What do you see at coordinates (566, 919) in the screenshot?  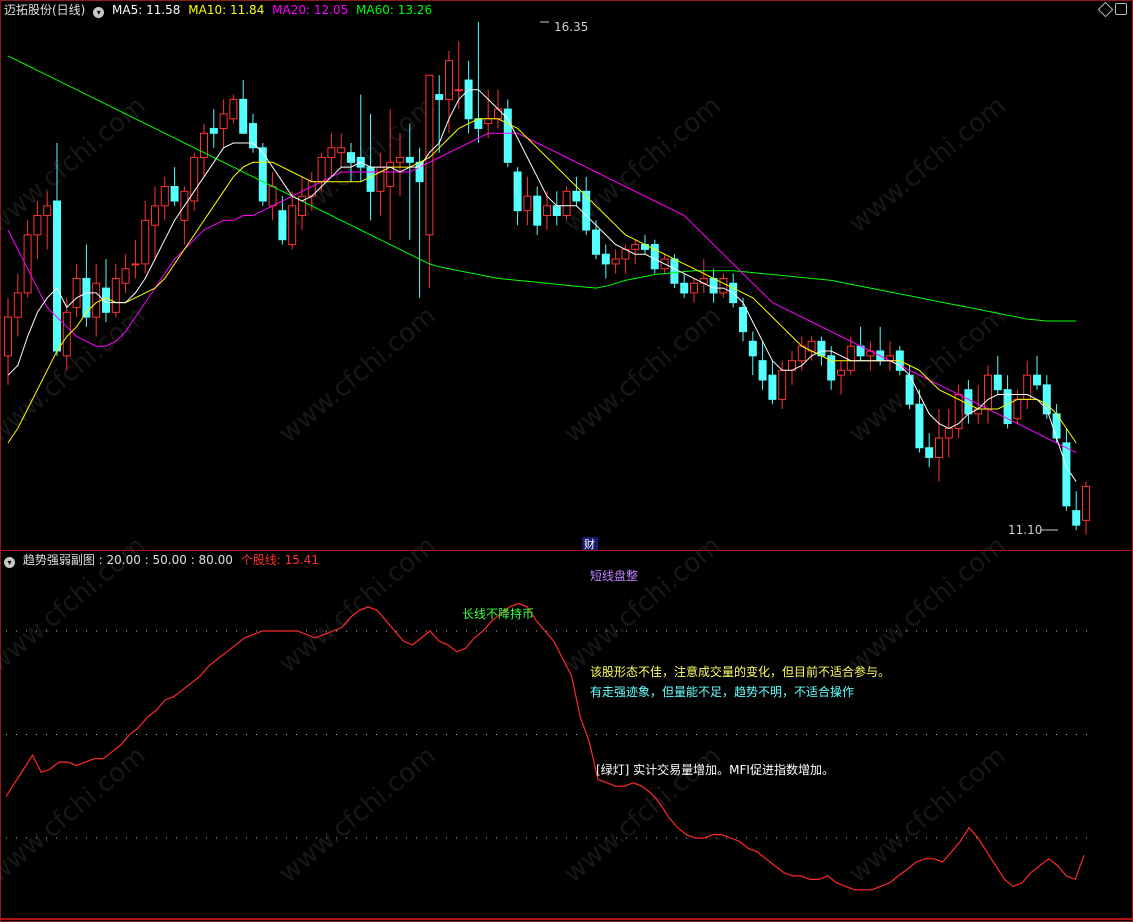 I see `bottom-border` at bounding box center [566, 919].